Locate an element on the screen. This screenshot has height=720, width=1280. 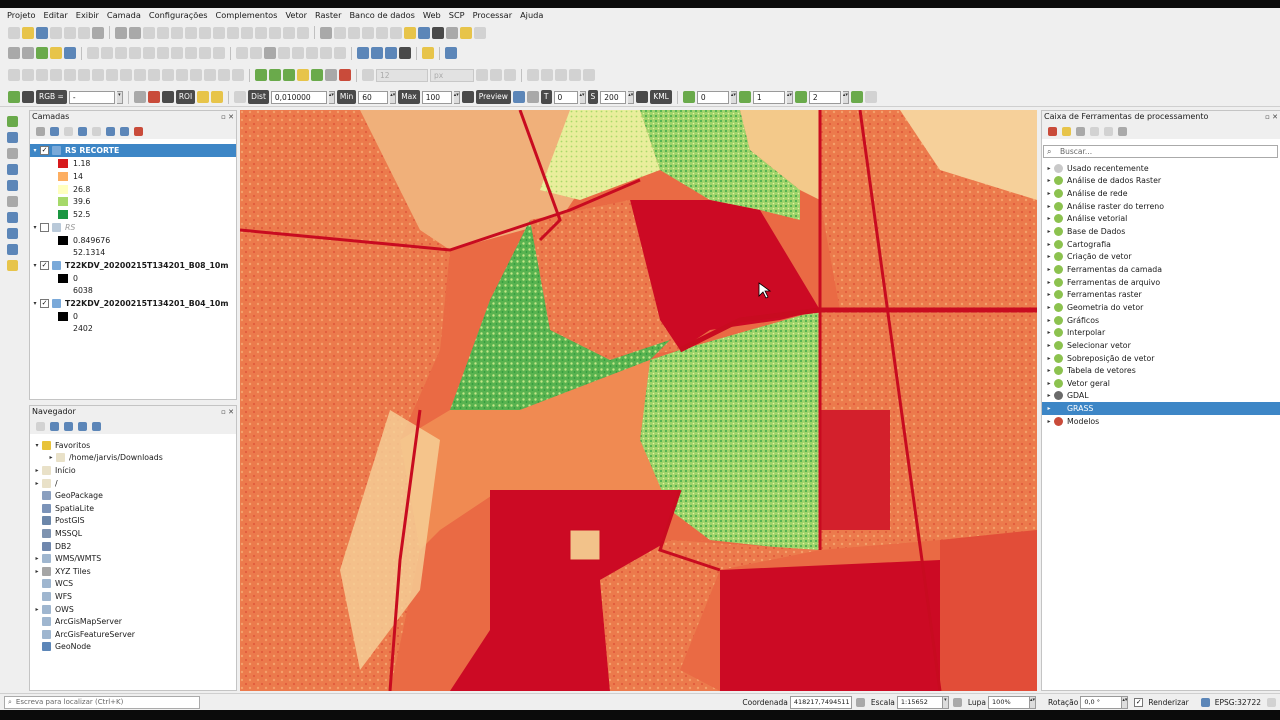
delete-ring-icon is located at coordinates (140, 75).